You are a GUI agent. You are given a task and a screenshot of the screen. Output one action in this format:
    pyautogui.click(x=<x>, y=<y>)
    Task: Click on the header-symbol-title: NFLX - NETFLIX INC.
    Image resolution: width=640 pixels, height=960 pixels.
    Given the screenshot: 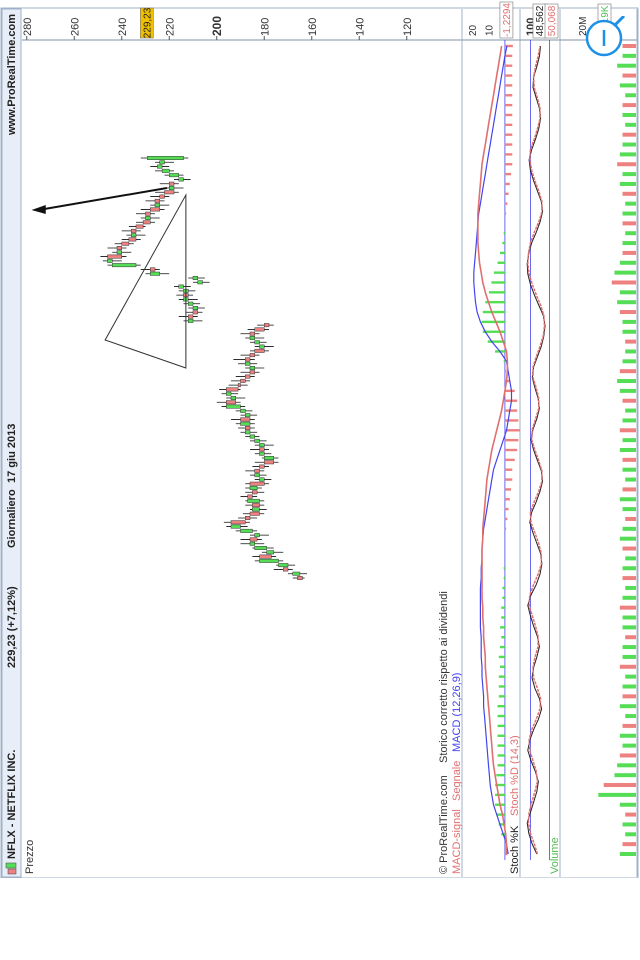 What is the action you would take?
    pyautogui.click(x=12, y=804)
    